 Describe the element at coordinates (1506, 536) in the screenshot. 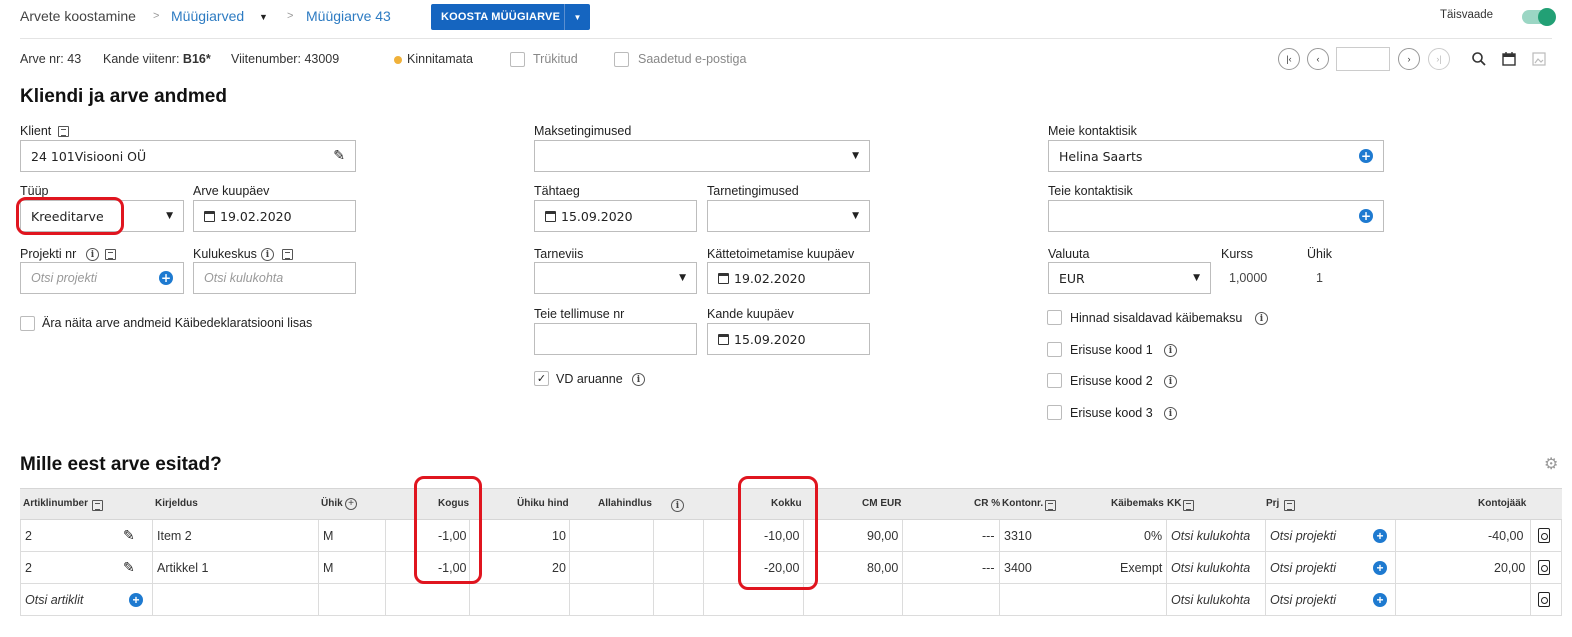

I see `cell-balance: -40,00` at that location.